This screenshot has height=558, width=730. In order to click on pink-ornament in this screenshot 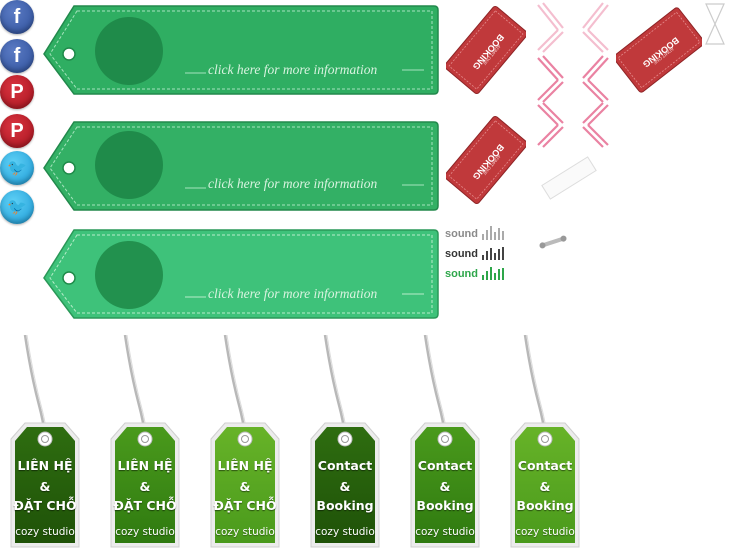, I will do `click(573, 75)`.